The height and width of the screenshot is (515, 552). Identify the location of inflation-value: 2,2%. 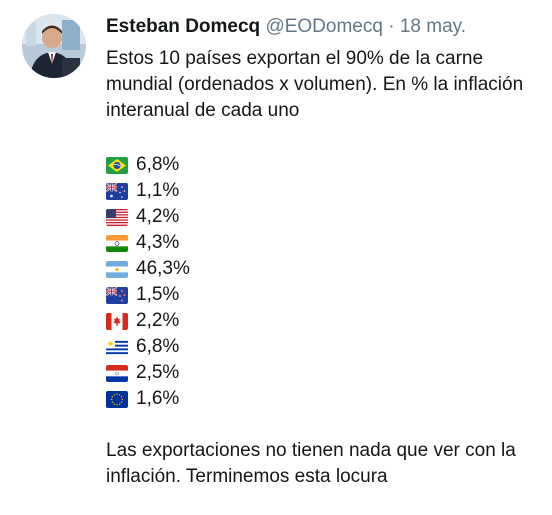
(158, 320).